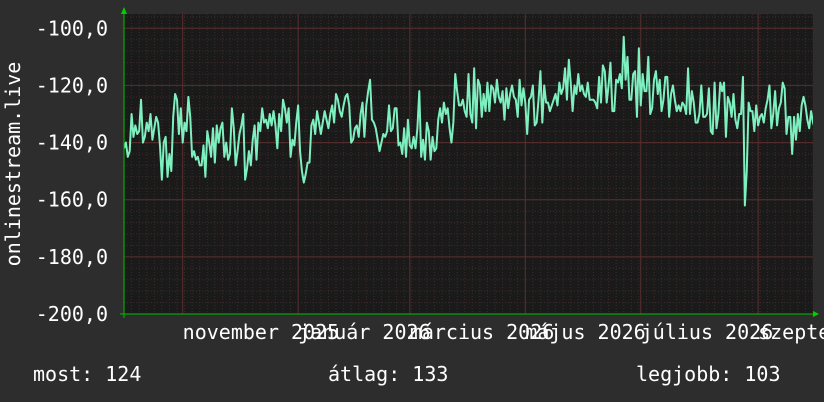  I want to click on stat-average: átlag: 133, so click(388, 374).